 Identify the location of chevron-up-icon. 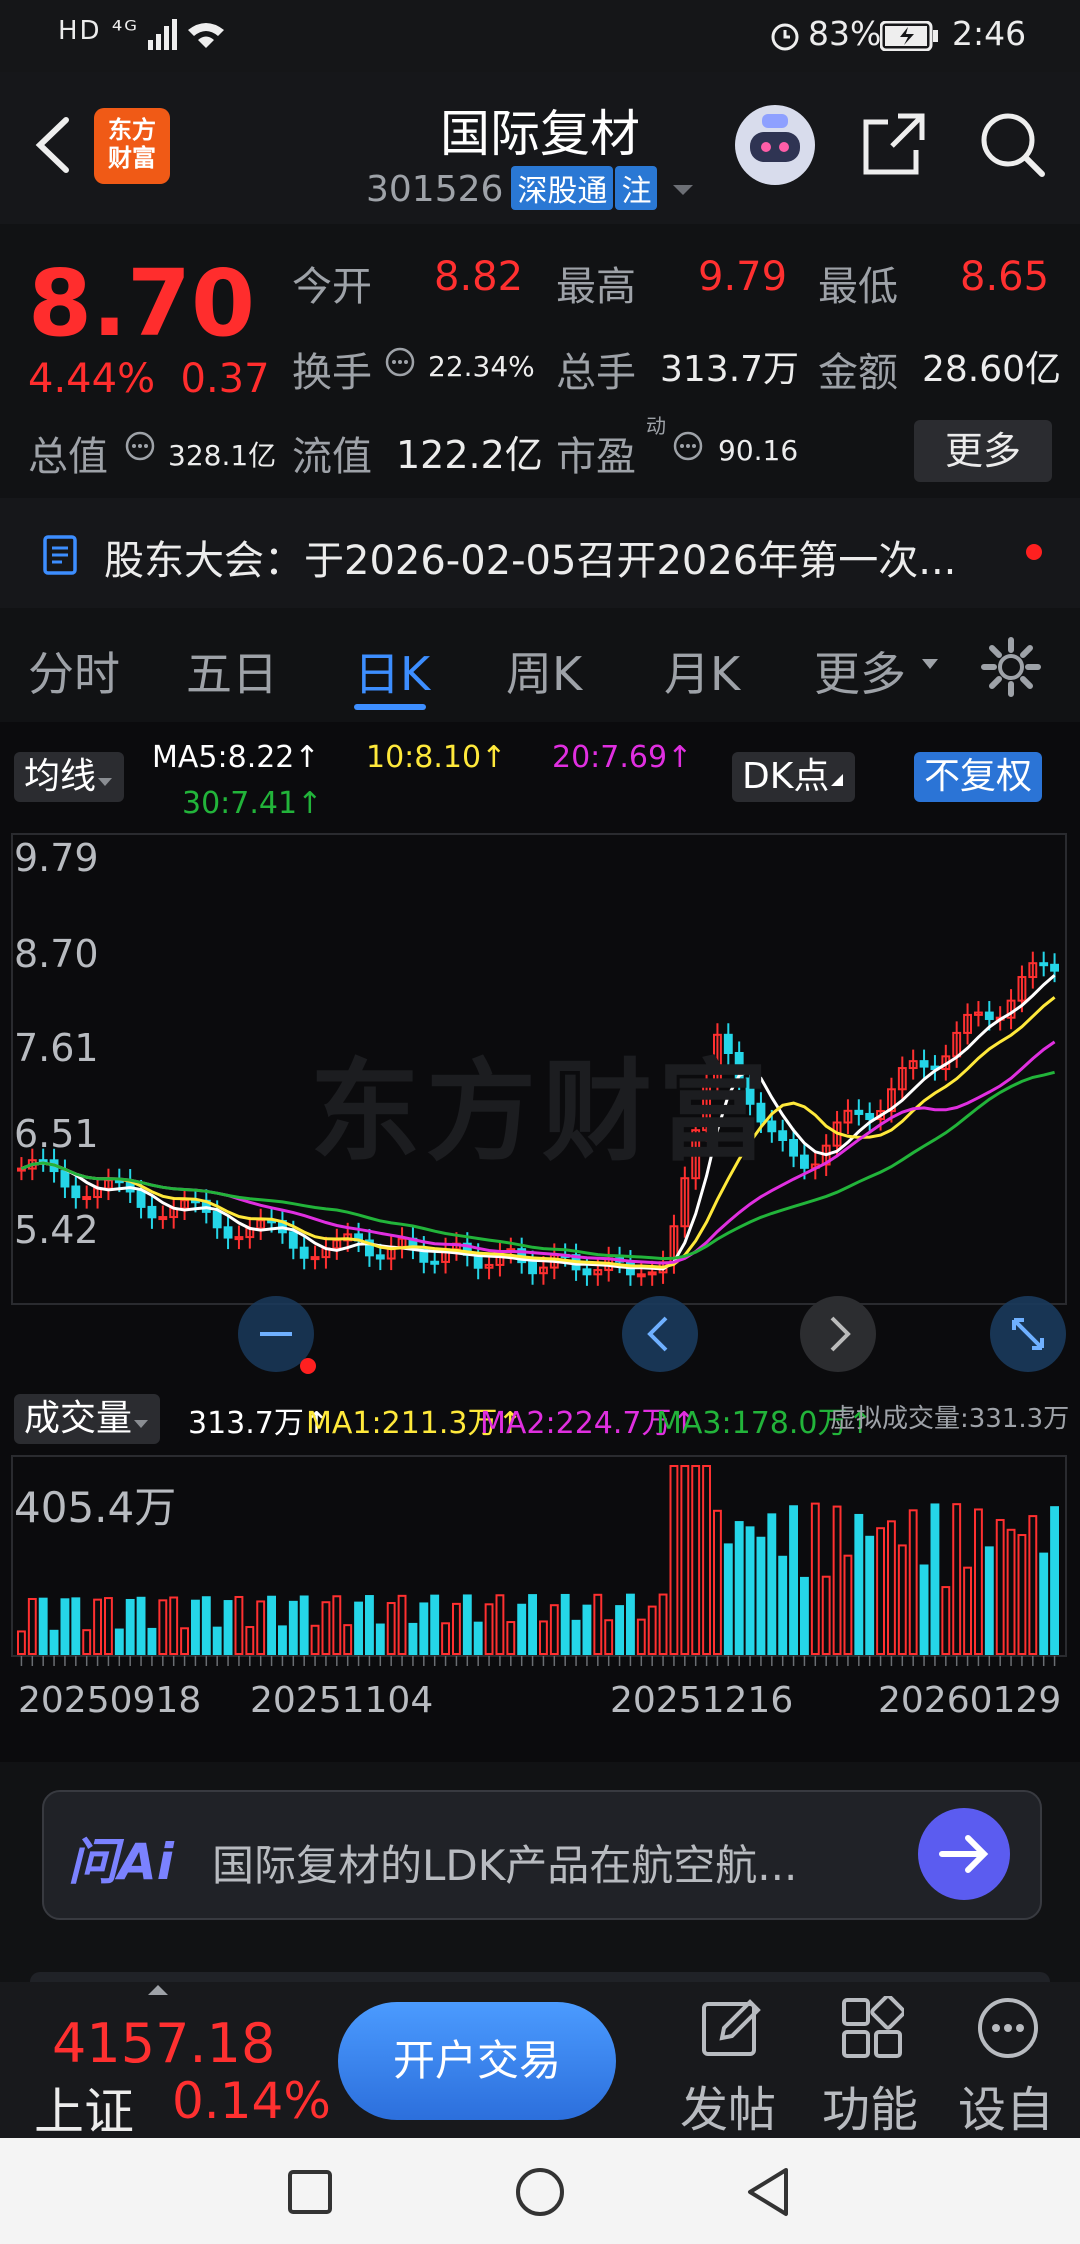
(158, 1991).